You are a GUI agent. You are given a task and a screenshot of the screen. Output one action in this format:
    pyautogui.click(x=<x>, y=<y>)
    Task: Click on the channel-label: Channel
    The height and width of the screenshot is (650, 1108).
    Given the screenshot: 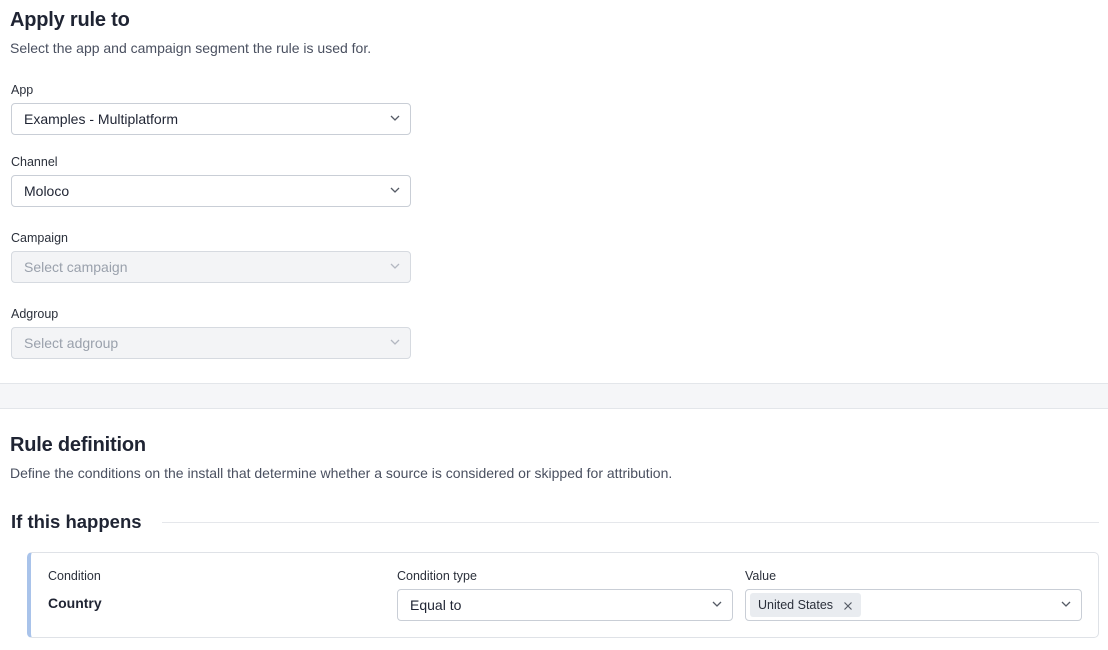 What is the action you would take?
    pyautogui.click(x=34, y=162)
    